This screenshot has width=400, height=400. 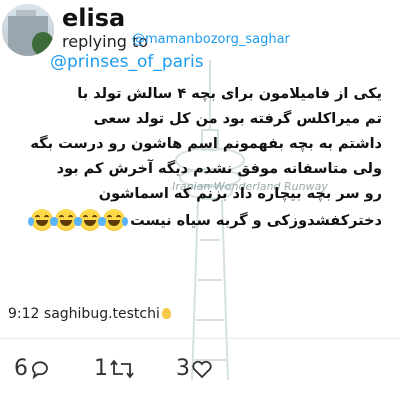 I want to click on tweet-source: saghibug.testchi, so click(x=102, y=314).